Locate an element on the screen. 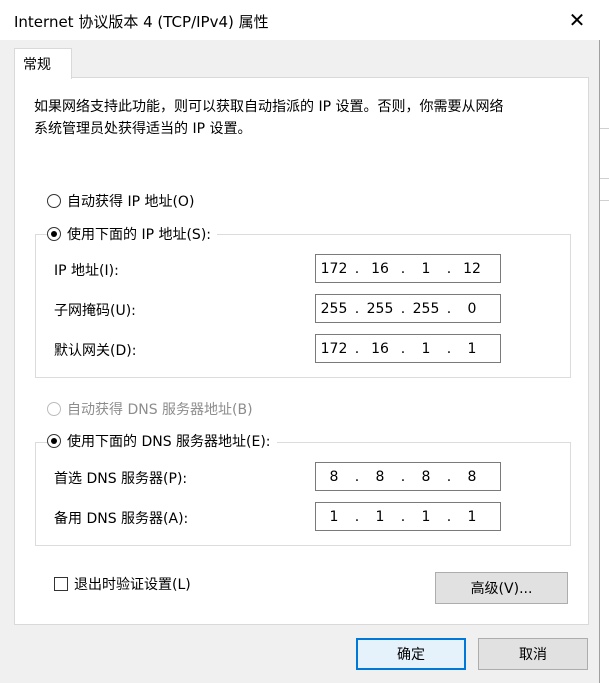 The width and height of the screenshot is (609, 683). alternate-dns-input: 1. 1. 1. 1 is located at coordinates (408, 516).